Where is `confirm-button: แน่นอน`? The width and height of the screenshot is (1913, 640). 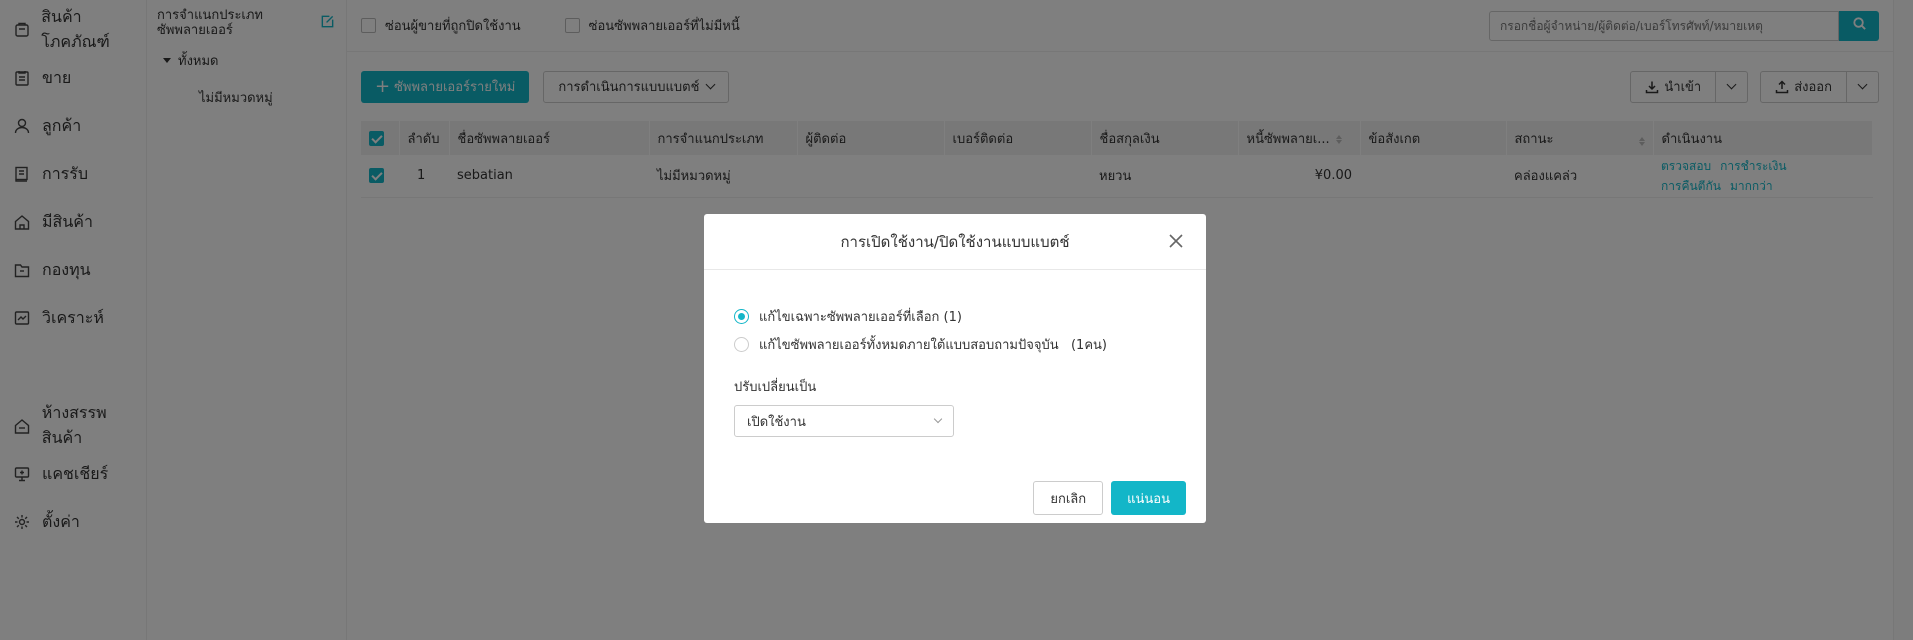 confirm-button: แน่นอน is located at coordinates (1148, 498).